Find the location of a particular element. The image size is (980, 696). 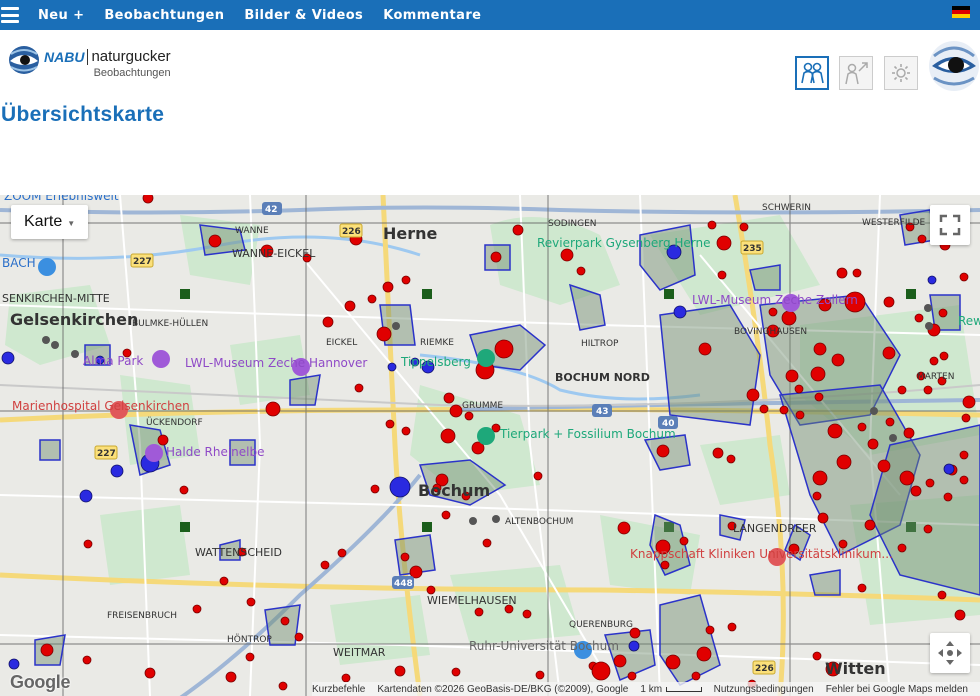

naturgucker-logo: NABU naturgucker Beobachtungen is located at coordinates (89, 61).